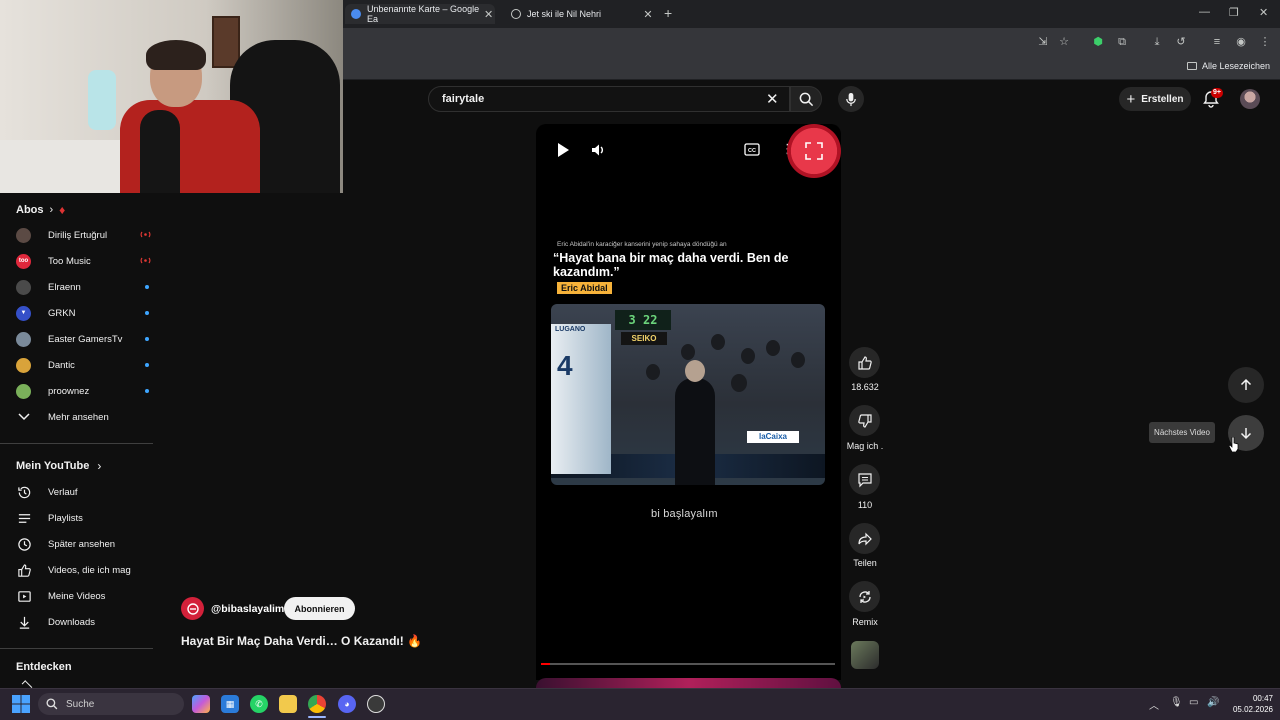 The height and width of the screenshot is (720, 1280). I want to click on search-icon, so click(52, 704).